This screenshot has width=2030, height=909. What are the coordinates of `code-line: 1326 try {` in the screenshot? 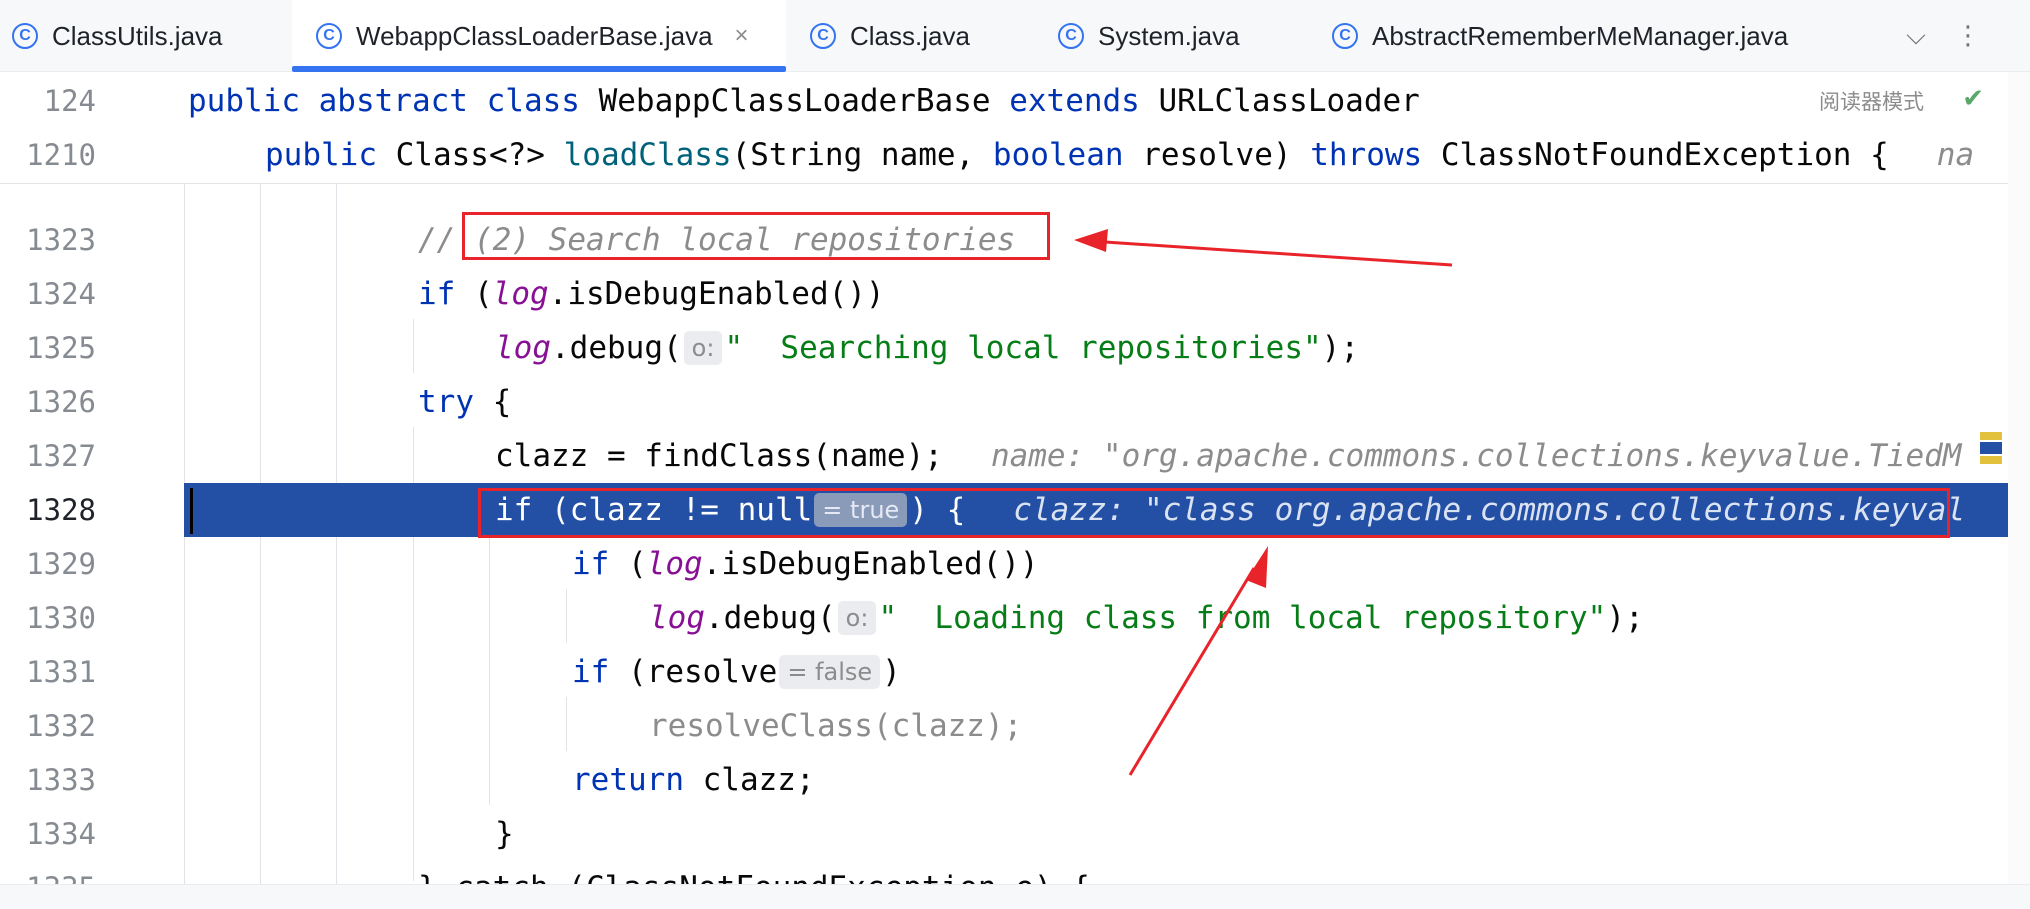 It's located at (1004, 402).